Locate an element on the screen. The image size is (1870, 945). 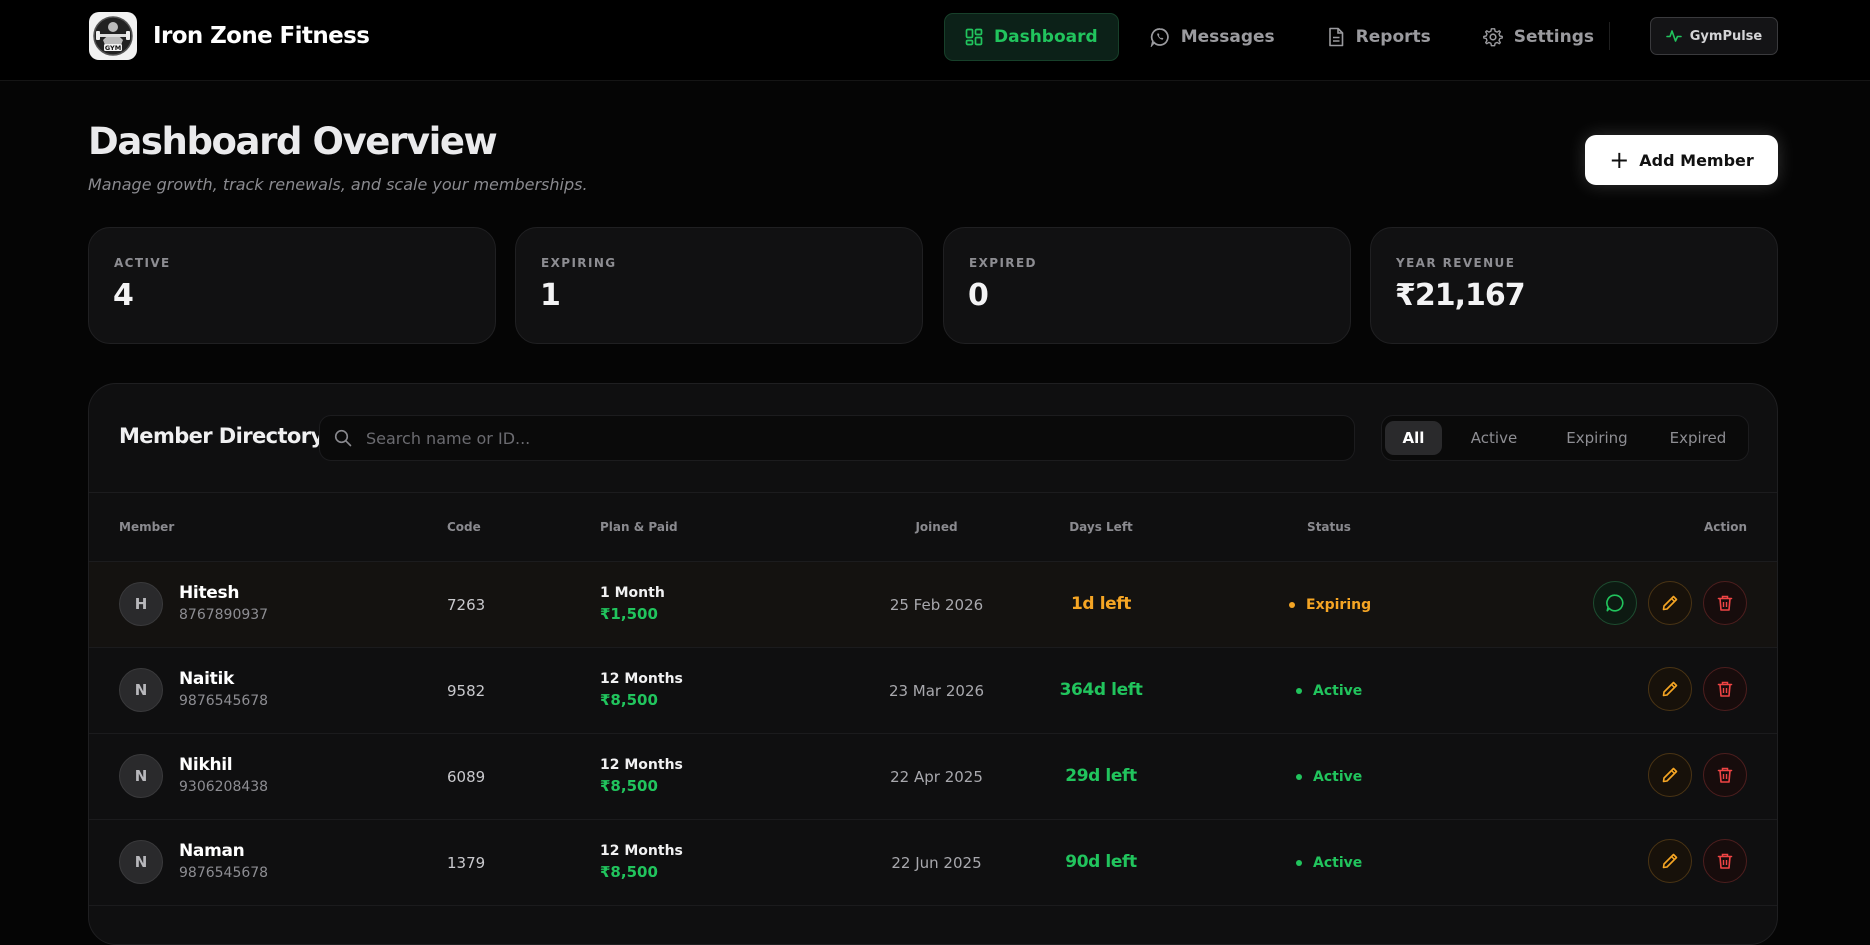
gear-icon is located at coordinates (1492, 37).